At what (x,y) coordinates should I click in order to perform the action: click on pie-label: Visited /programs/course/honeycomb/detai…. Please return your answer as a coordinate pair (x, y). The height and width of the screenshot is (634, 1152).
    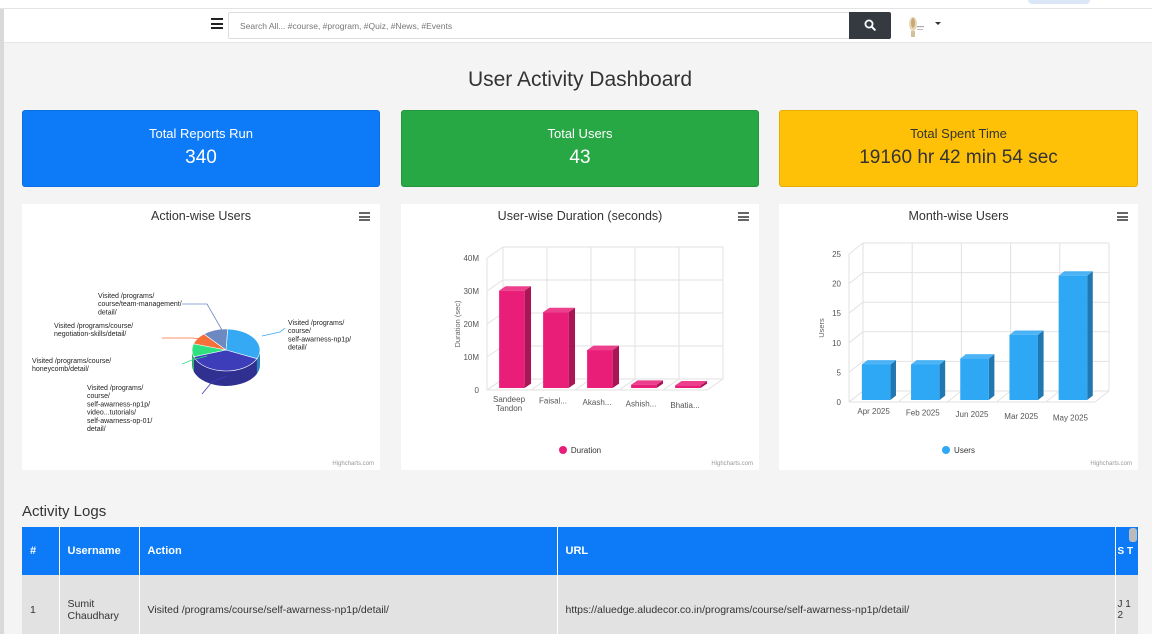
    Looking at the image, I should click on (71, 365).